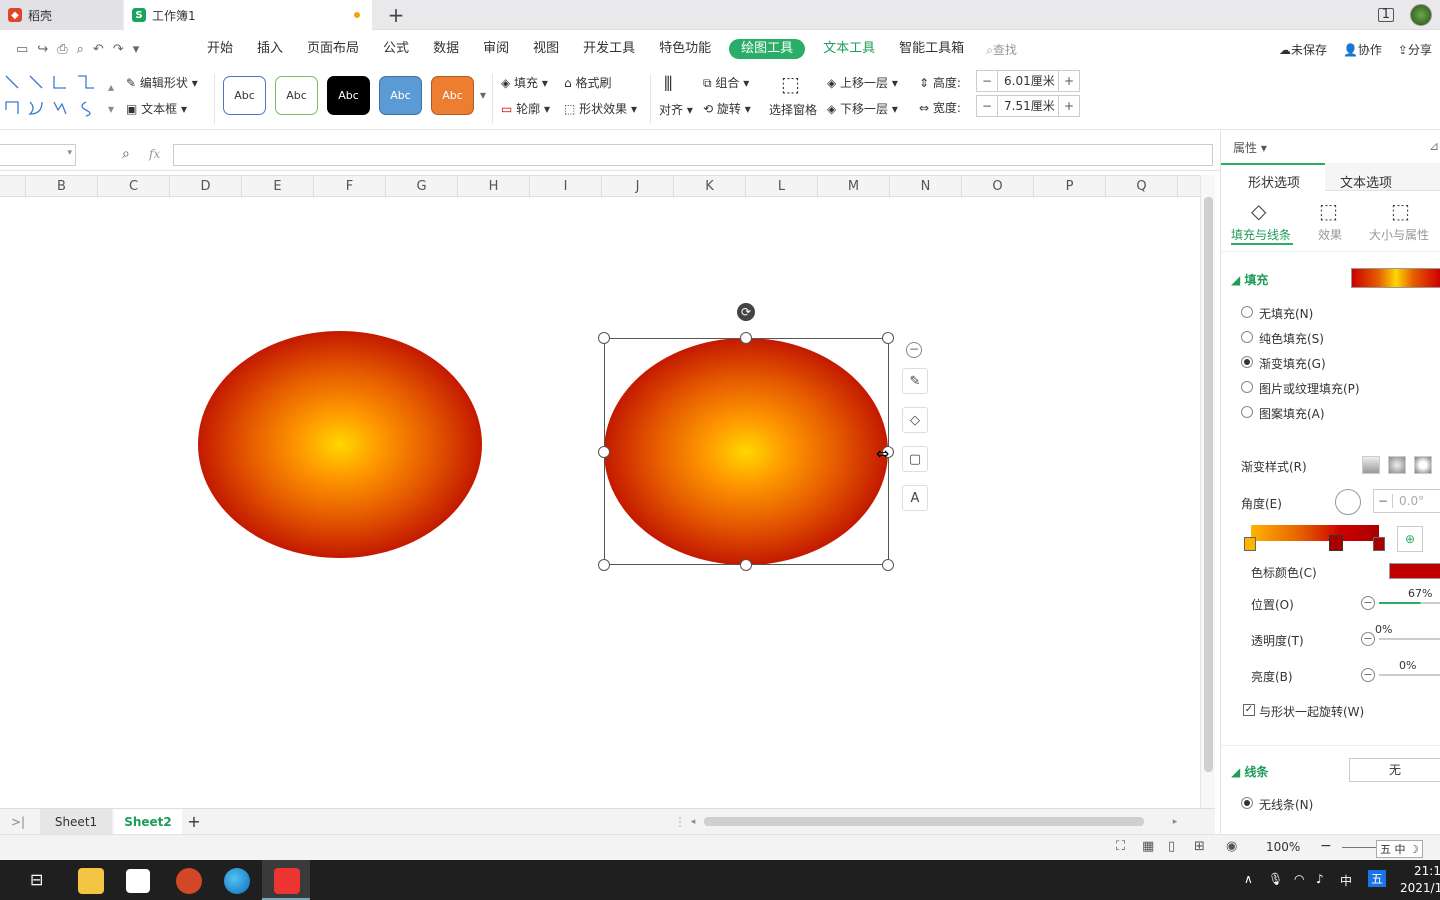 The height and width of the screenshot is (900, 1440). I want to click on shape-effect-button: ⬚ 形状效果 ▾, so click(600, 108).